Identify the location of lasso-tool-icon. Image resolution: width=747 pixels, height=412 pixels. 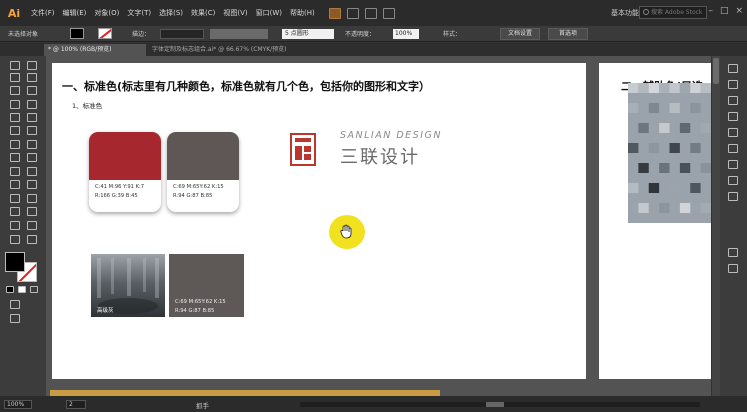
(32, 77).